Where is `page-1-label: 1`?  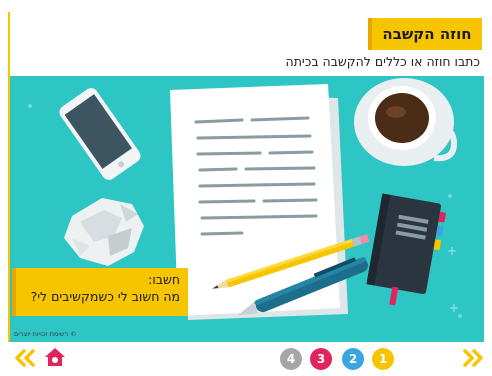
page-1-label: 1 is located at coordinates (383, 359).